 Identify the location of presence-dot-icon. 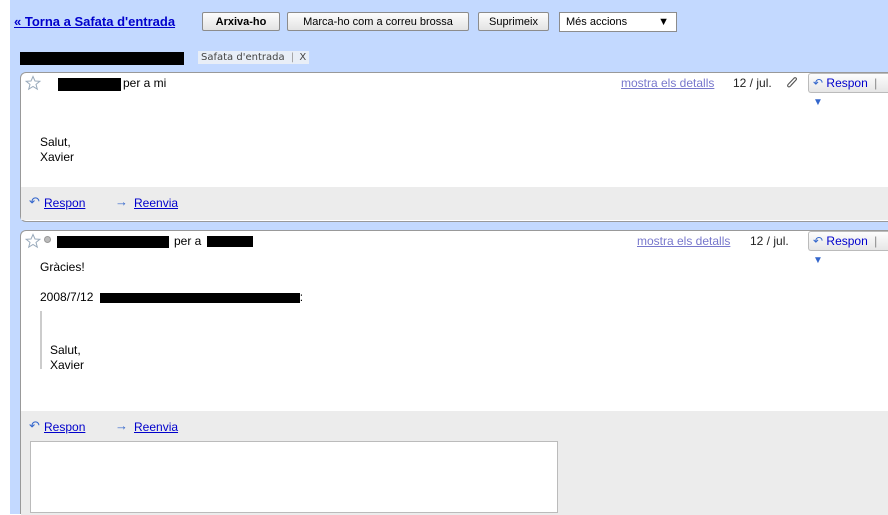
(47, 239).